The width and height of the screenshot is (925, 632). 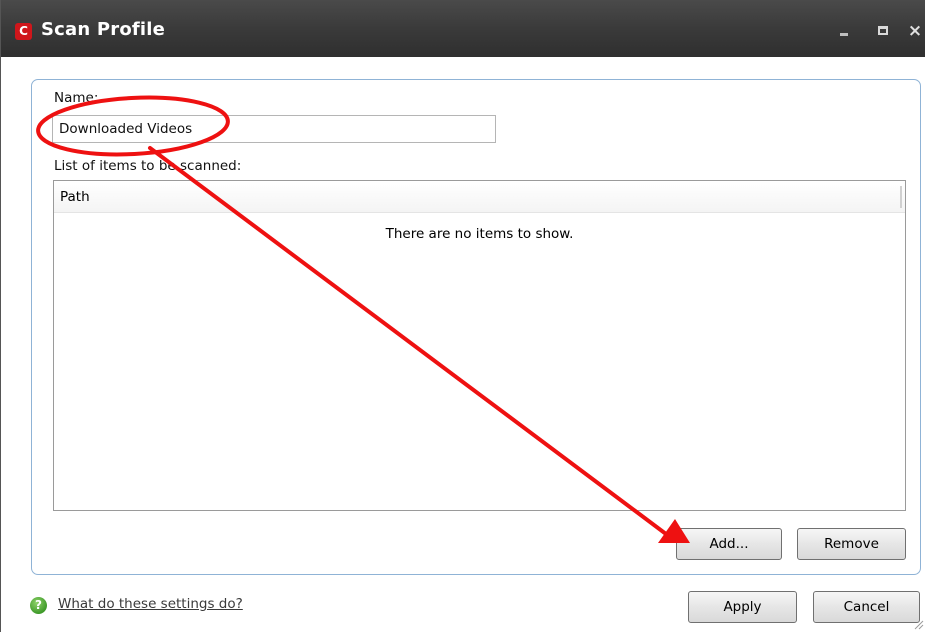 What do you see at coordinates (23, 31) in the screenshot?
I see `comodo-logo-icon: C` at bounding box center [23, 31].